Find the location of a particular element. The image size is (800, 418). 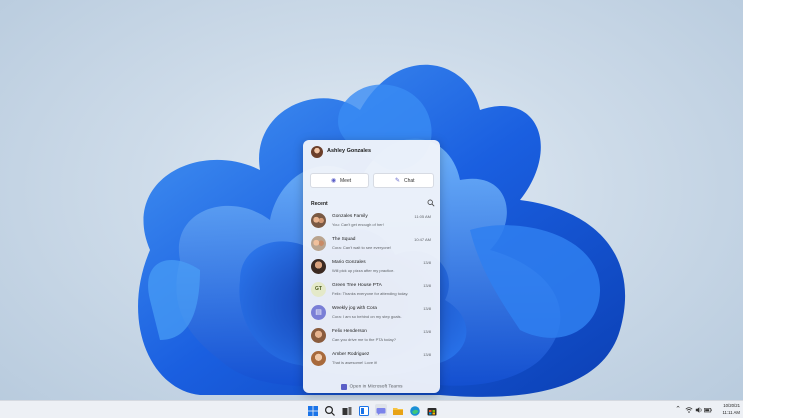

conversation-name: Weekly jog with Cora is located at coordinates (354, 308).